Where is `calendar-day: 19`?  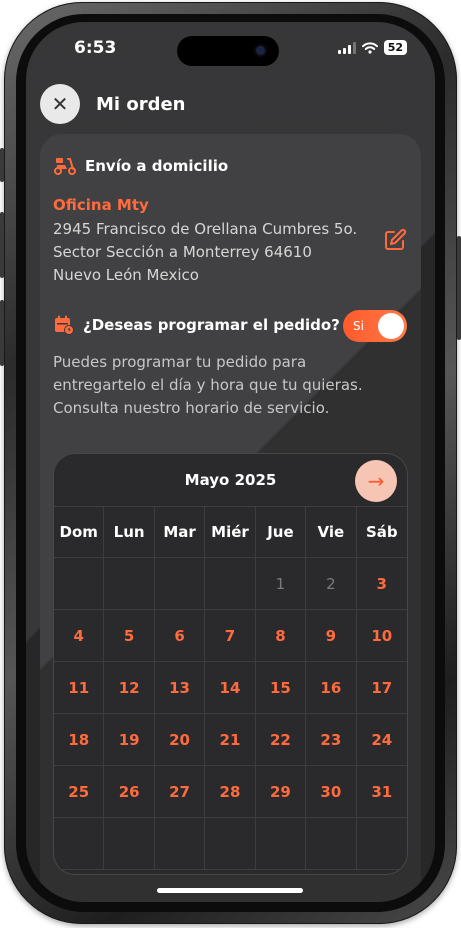 calendar-day: 19 is located at coordinates (129, 740).